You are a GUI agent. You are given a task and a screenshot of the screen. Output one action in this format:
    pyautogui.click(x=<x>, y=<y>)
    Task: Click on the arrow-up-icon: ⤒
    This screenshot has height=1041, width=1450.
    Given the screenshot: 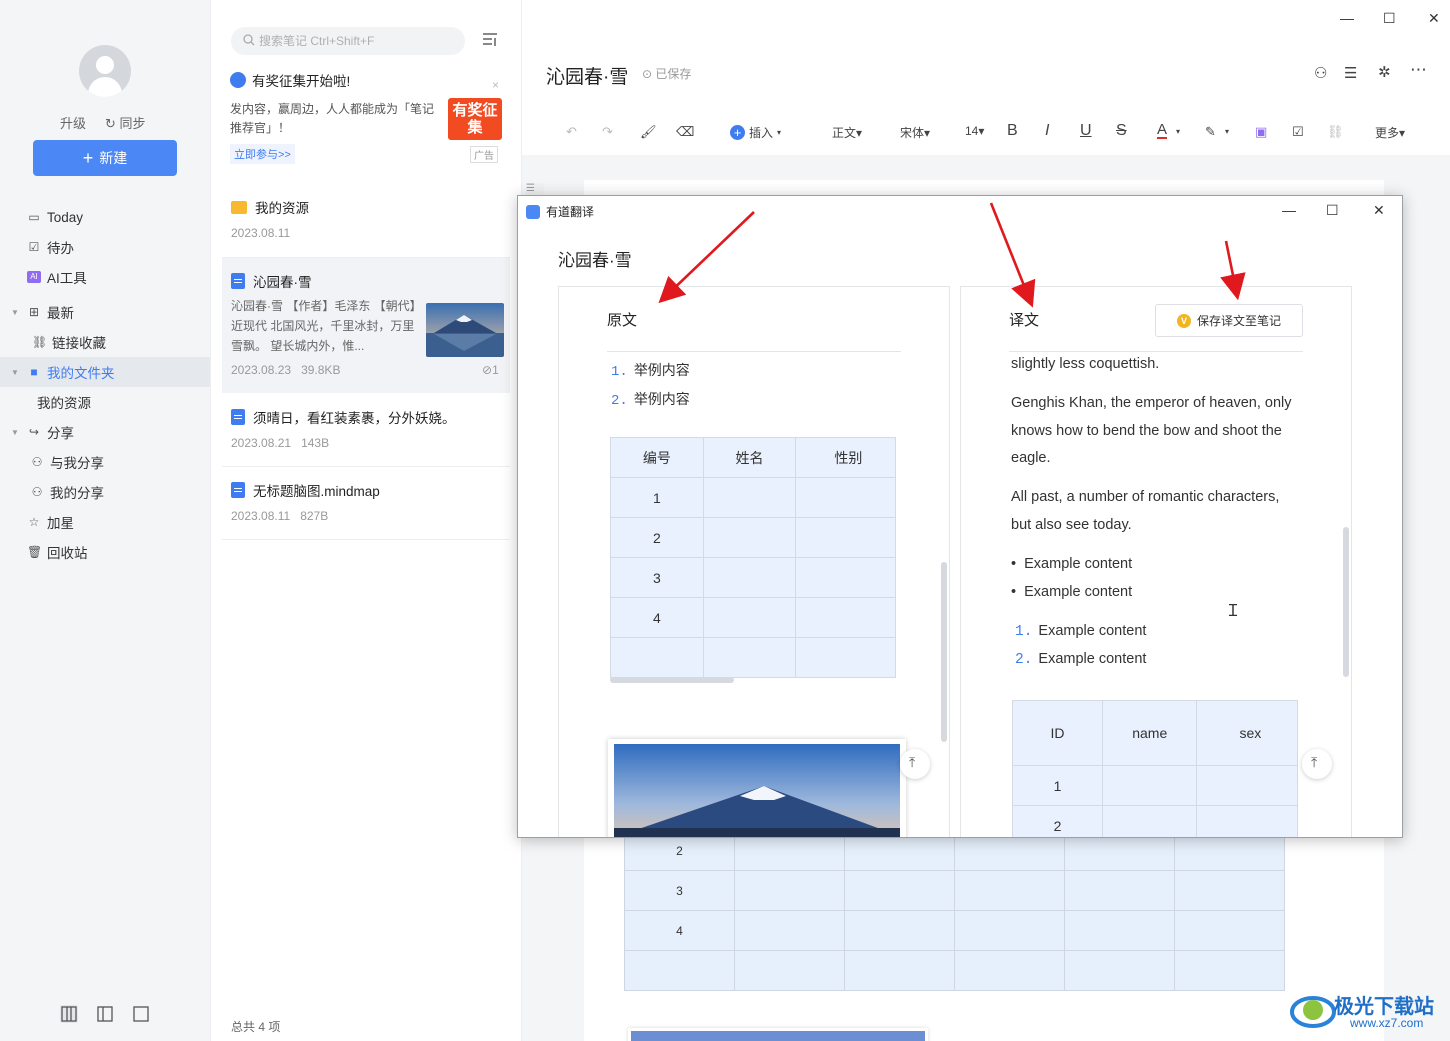 What is the action you would take?
    pyautogui.click(x=912, y=762)
    